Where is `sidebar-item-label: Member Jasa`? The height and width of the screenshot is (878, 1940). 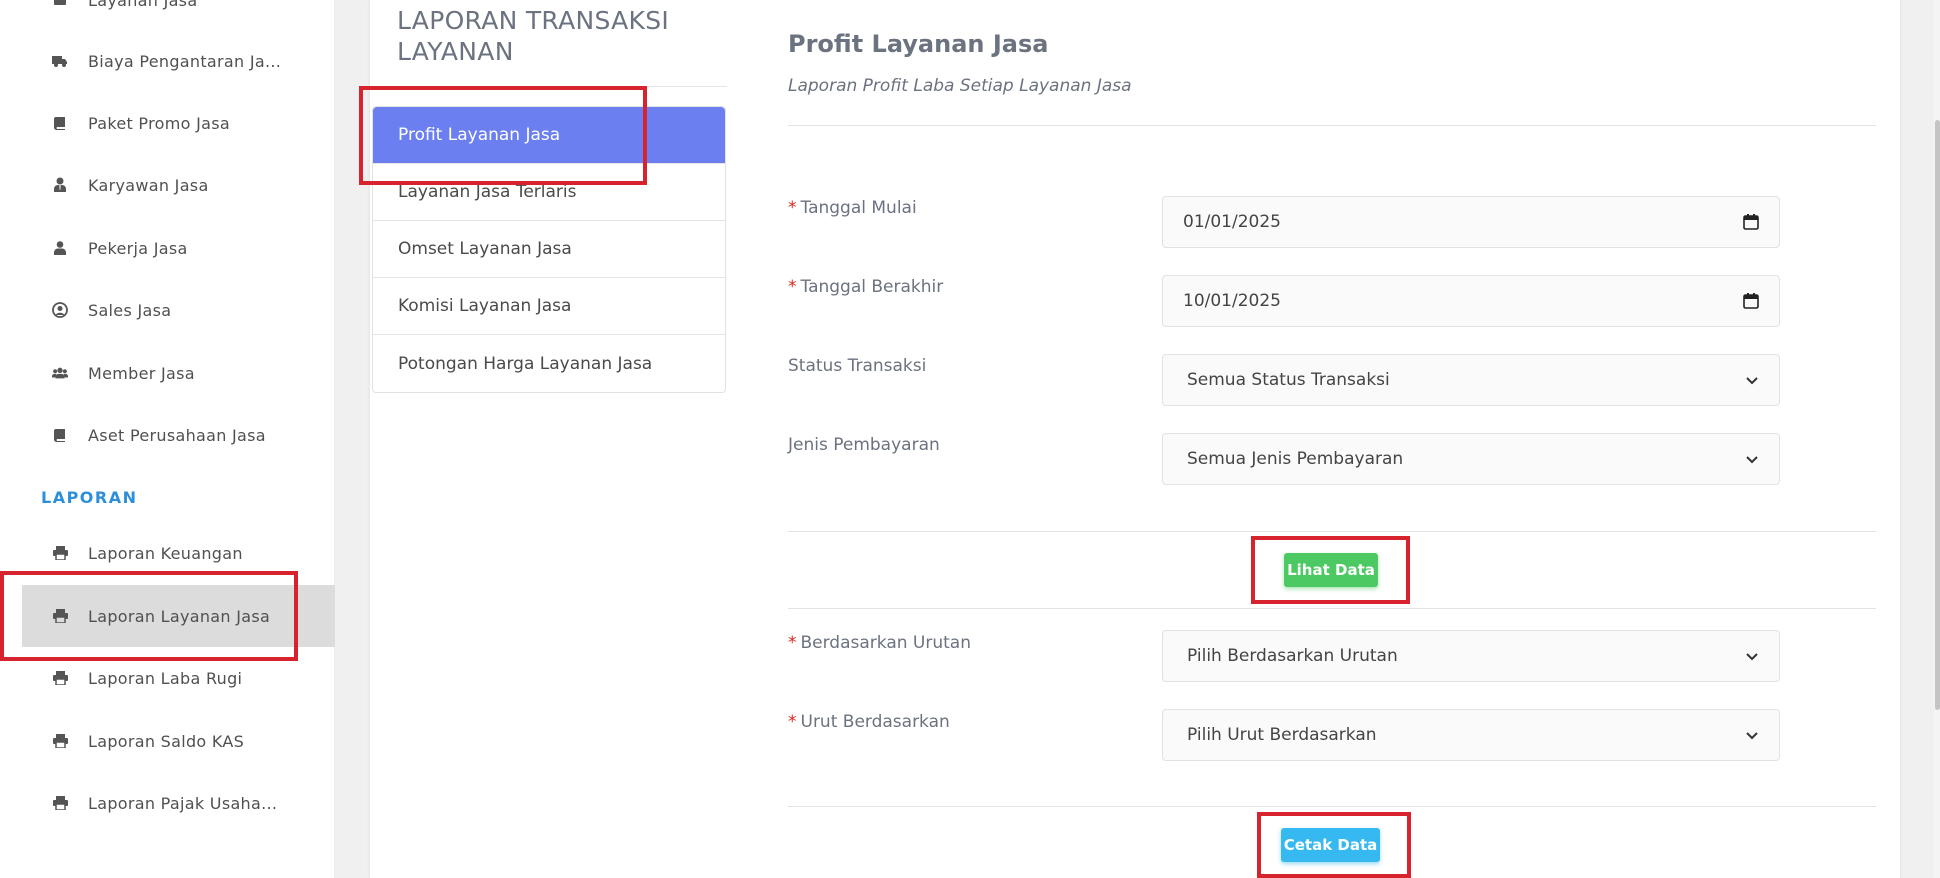 sidebar-item-label: Member Jasa is located at coordinates (141, 373).